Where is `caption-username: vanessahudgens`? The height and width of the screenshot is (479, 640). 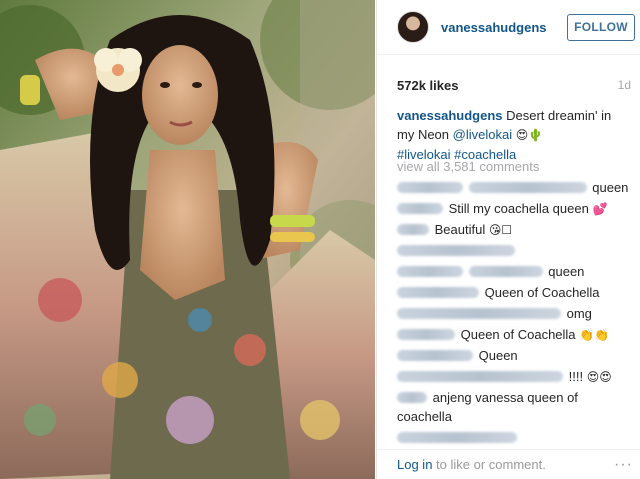 caption-username: vanessahudgens is located at coordinates (450, 115).